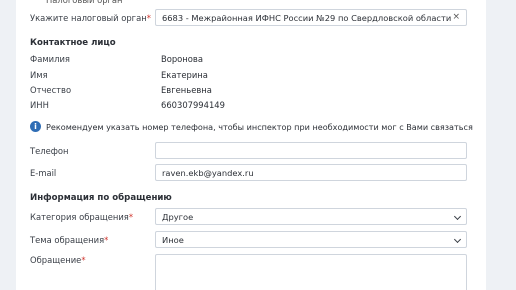 The width and height of the screenshot is (516, 290). What do you see at coordinates (311, 216) in the screenshot?
I see `category-select: Другое` at bounding box center [311, 216].